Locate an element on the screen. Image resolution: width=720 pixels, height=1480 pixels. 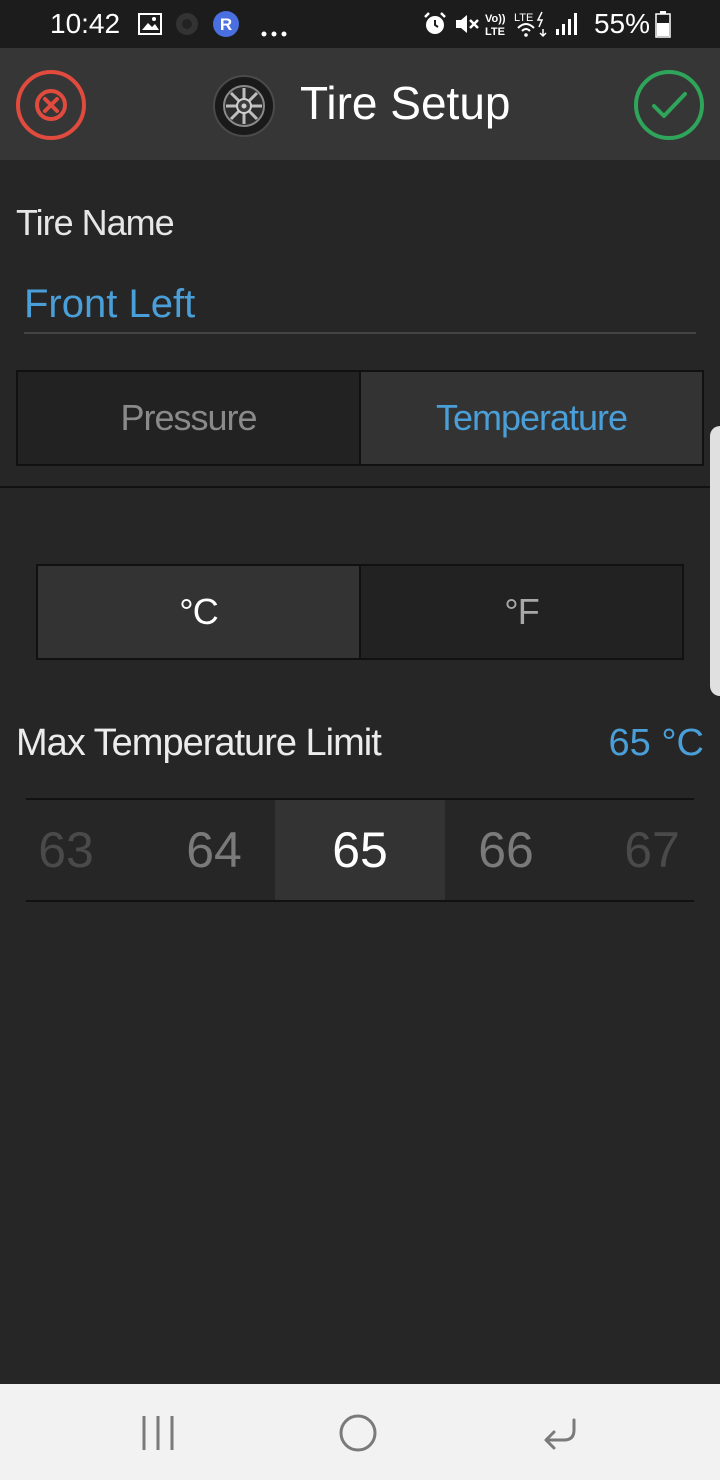
tire-name-label: Tire Name is located at coordinates (95, 222).